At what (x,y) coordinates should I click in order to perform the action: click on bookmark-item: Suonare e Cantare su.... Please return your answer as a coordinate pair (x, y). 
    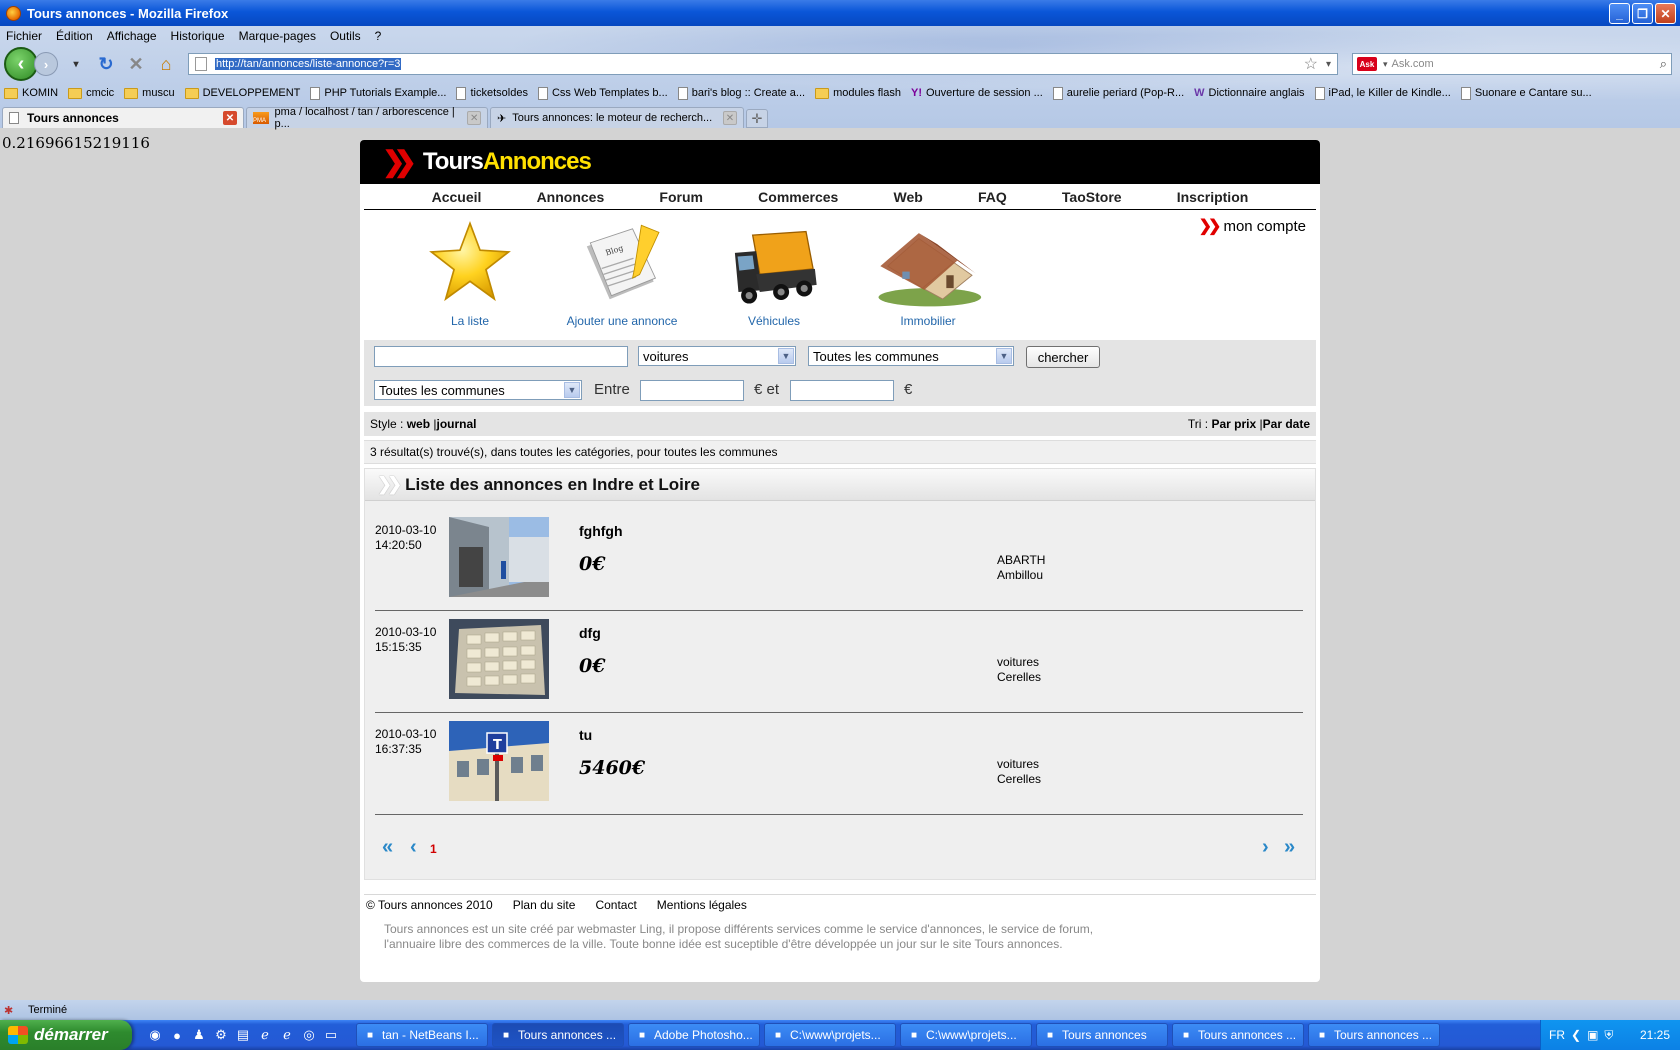
    Looking at the image, I should click on (1526, 93).